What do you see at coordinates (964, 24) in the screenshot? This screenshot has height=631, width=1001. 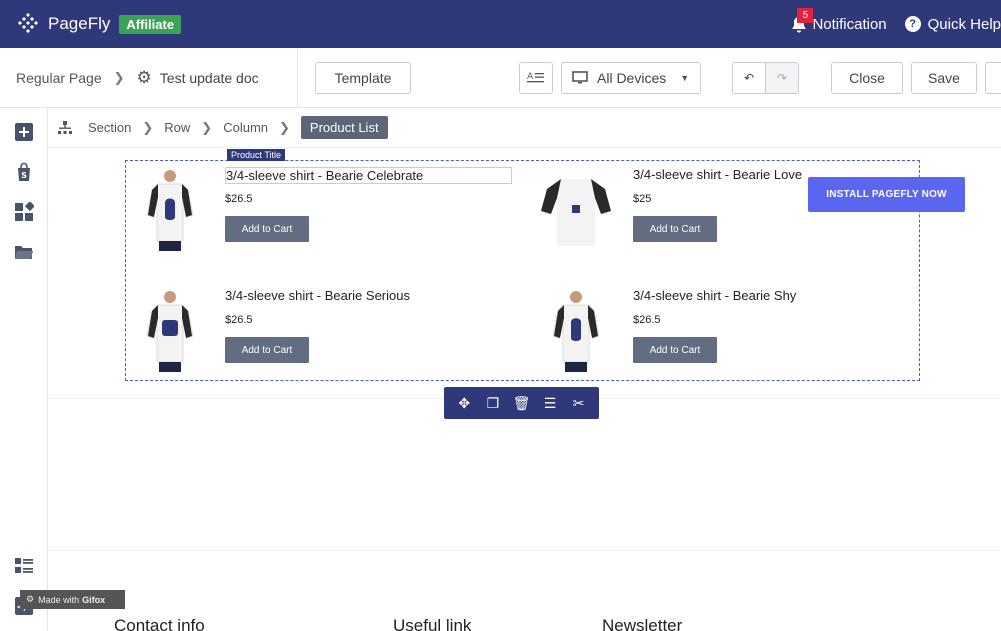 I see `quick-help-label: Quick Help` at bounding box center [964, 24].